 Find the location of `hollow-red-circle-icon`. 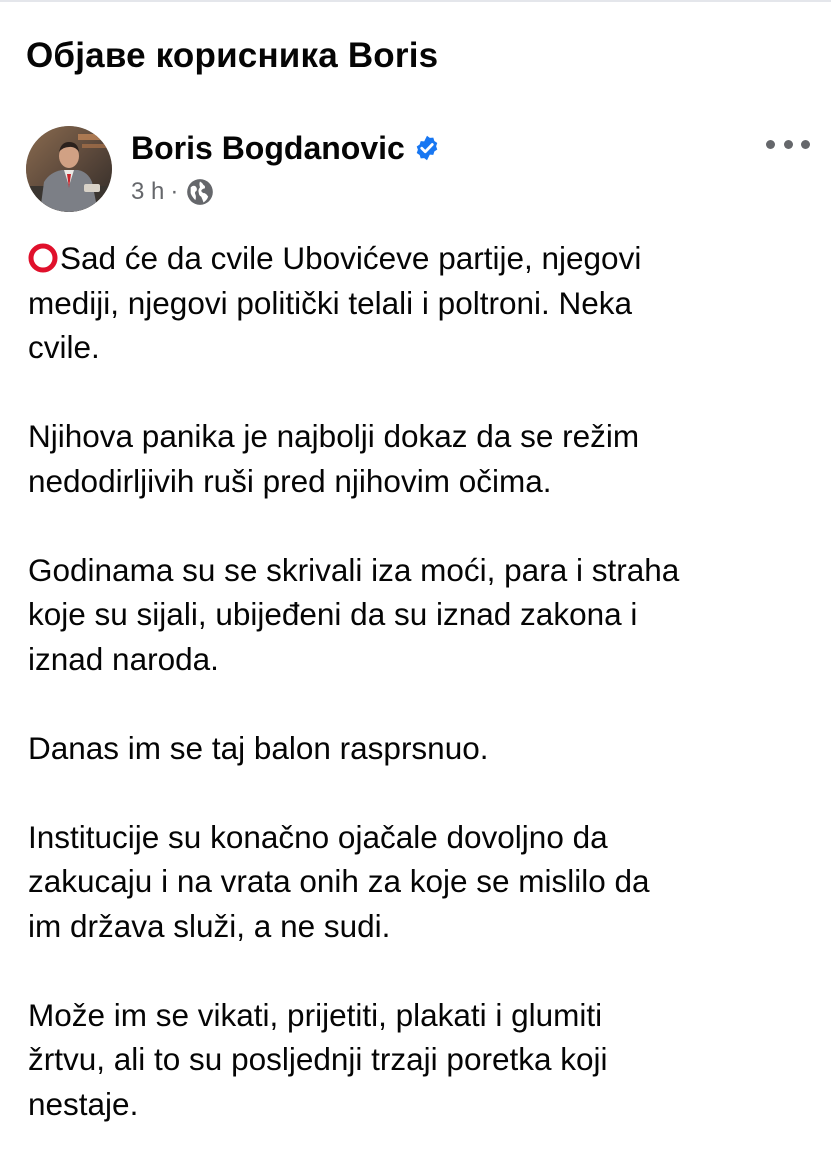

hollow-red-circle-icon is located at coordinates (43, 256).